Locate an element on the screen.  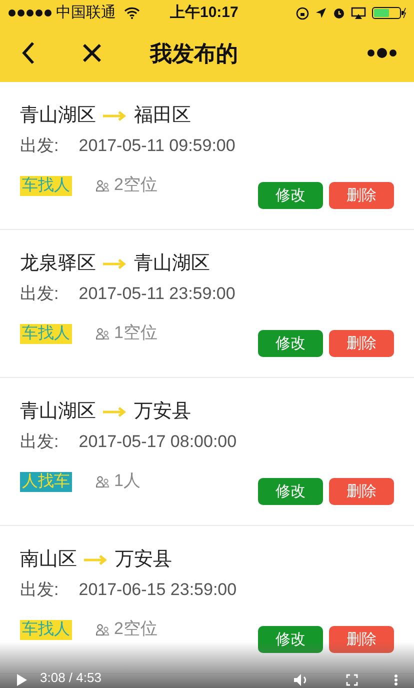
seat-count: 1人 is located at coordinates (127, 481).